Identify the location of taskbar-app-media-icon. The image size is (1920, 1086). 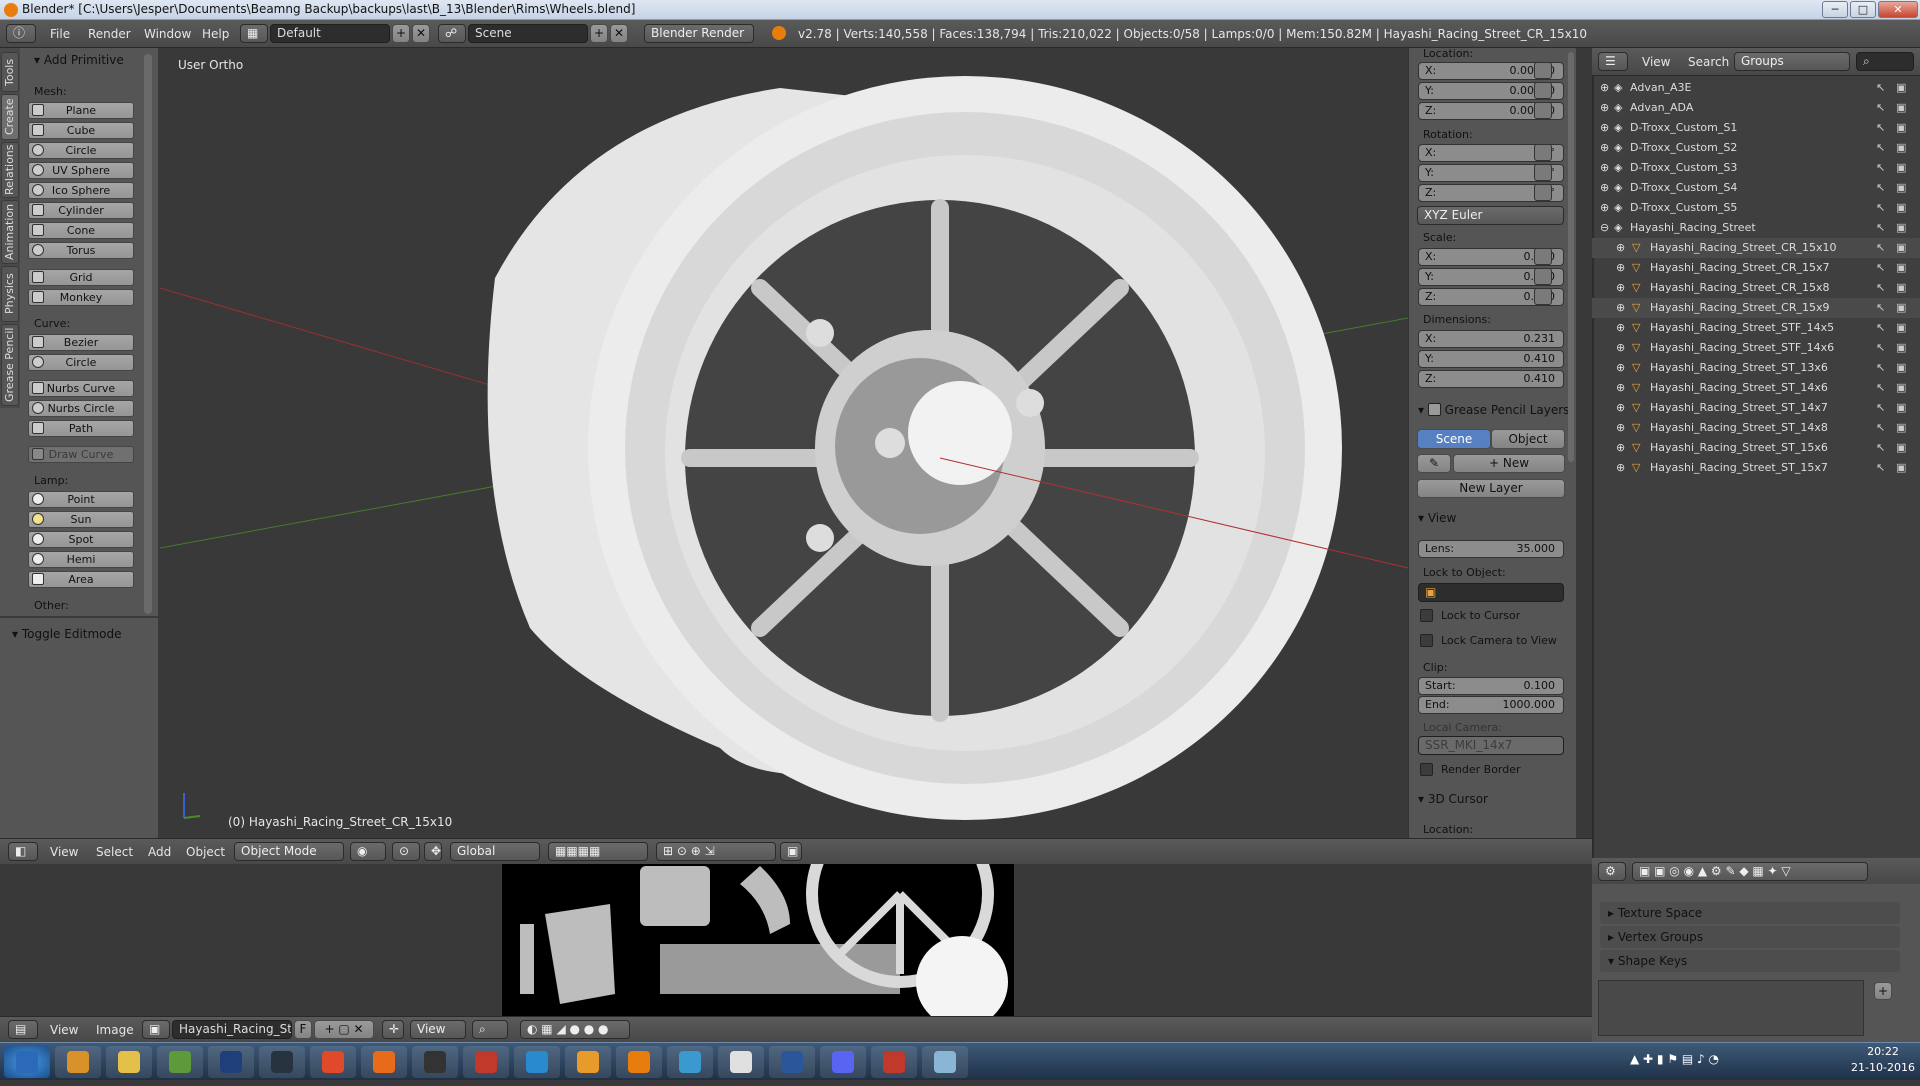
(78, 1062).